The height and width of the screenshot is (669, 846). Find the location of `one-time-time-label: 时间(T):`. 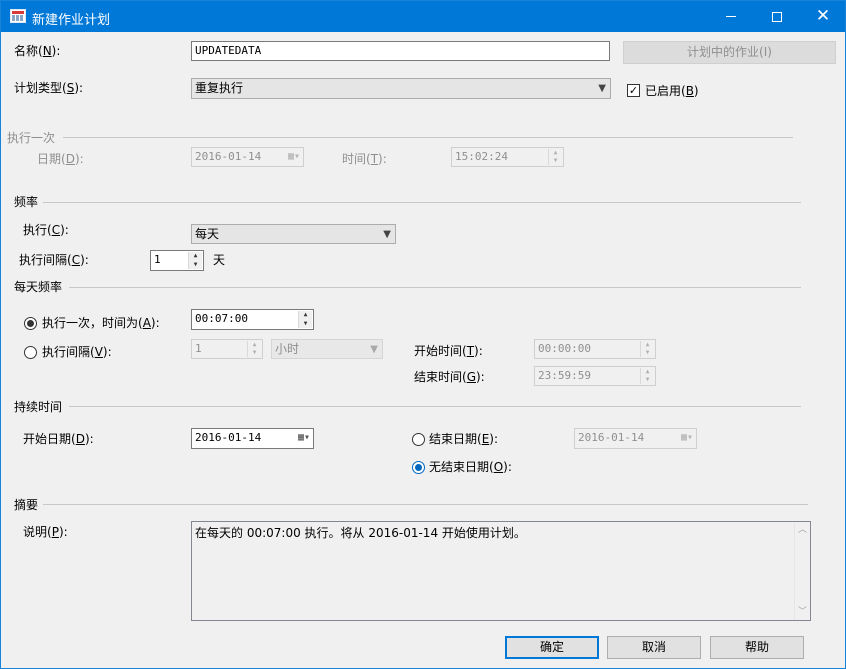

one-time-time-label: 时间(T): is located at coordinates (364, 159).